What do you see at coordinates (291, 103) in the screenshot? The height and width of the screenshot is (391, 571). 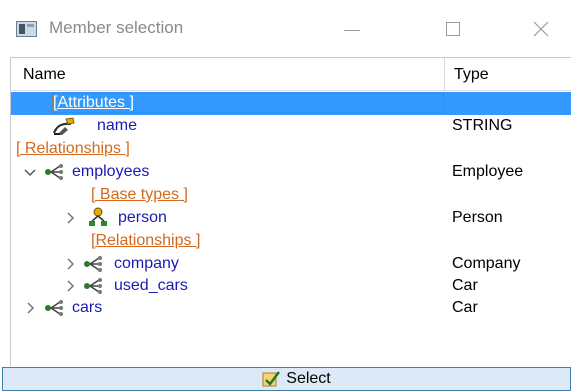 I see `tree-row-attributes-group: [Attributes ]` at bounding box center [291, 103].